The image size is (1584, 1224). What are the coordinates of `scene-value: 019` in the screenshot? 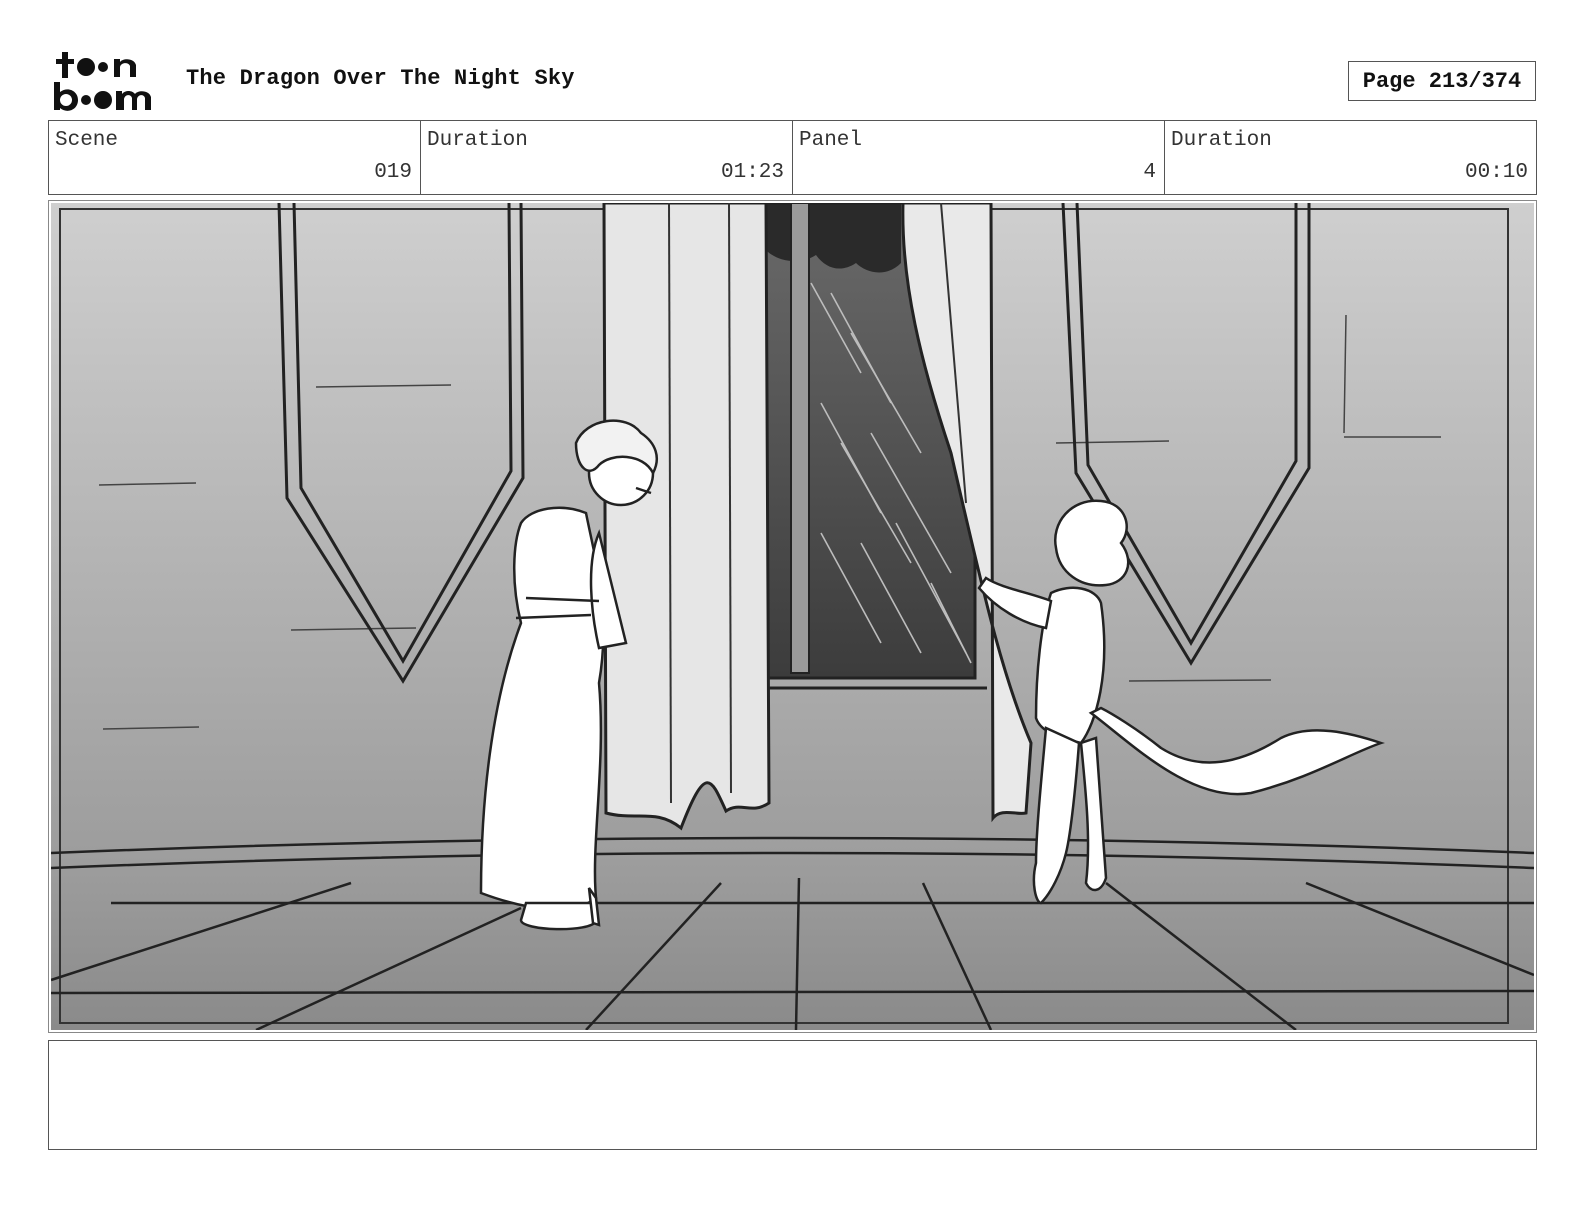 It's located at (393, 172).